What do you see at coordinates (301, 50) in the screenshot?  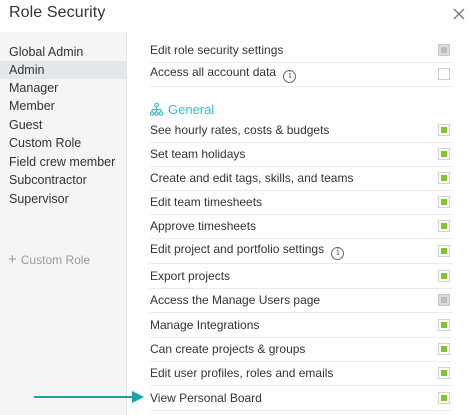 I see `permission-row: Edit role security settings` at bounding box center [301, 50].